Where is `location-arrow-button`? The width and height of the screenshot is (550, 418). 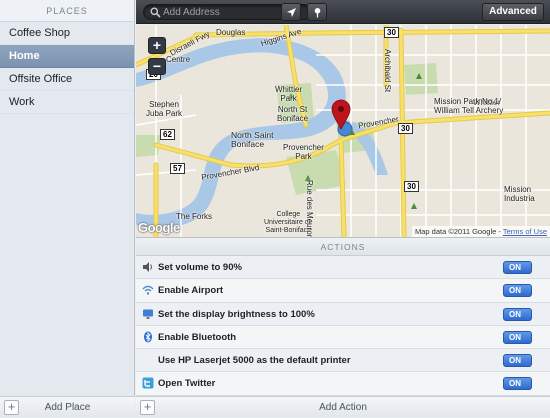
location-arrow-button is located at coordinates (291, 12).